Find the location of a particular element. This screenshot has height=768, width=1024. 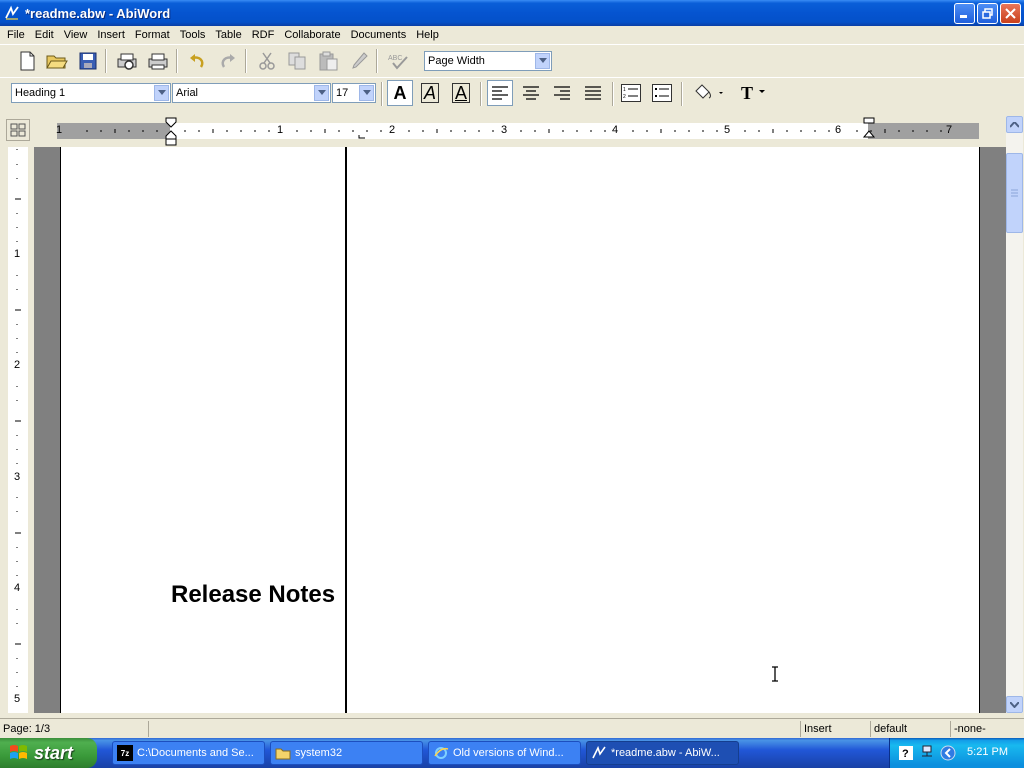

left-indent-marker is located at coordinates (171, 132).